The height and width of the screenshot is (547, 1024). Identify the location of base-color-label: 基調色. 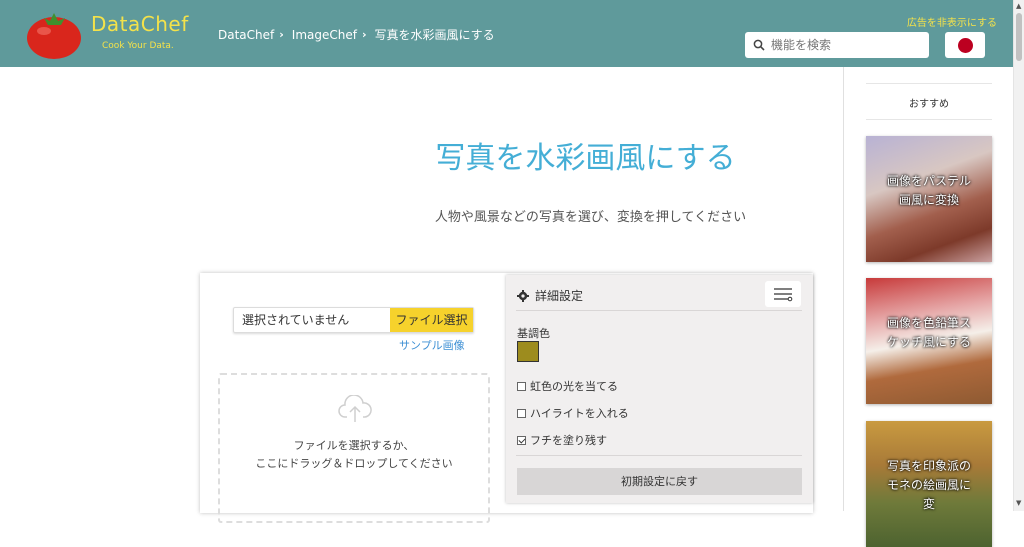
(533, 333).